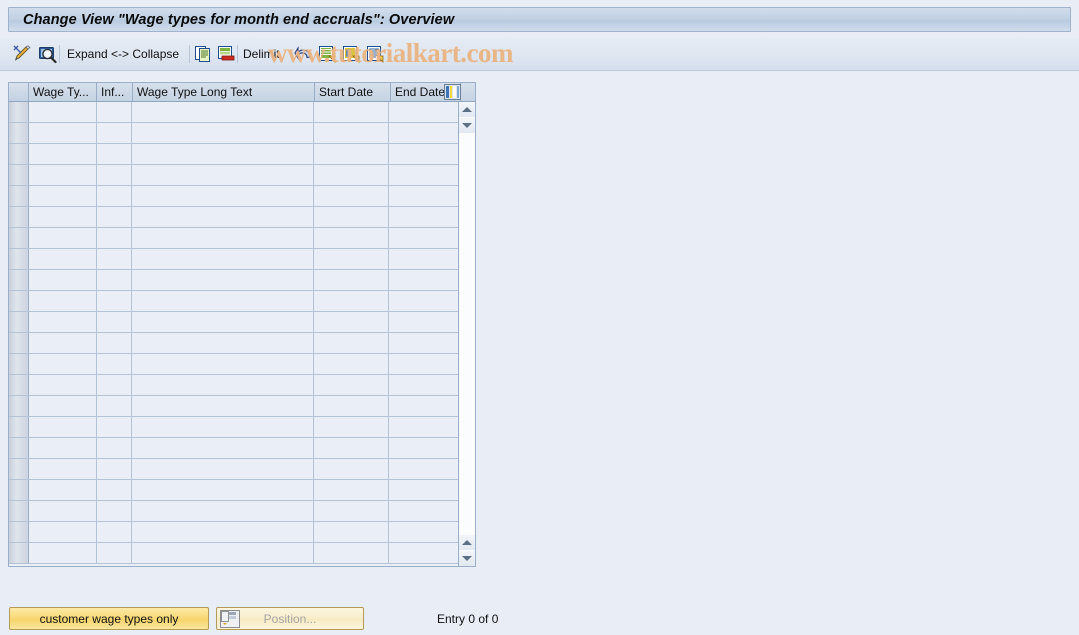 This screenshot has height=635, width=1079. I want to click on display-detail-icon, so click(47, 54).